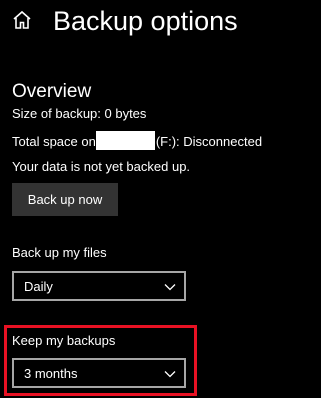 This screenshot has height=398, width=321. What do you see at coordinates (145, 21) in the screenshot?
I see `page-title: Backup options` at bounding box center [145, 21].